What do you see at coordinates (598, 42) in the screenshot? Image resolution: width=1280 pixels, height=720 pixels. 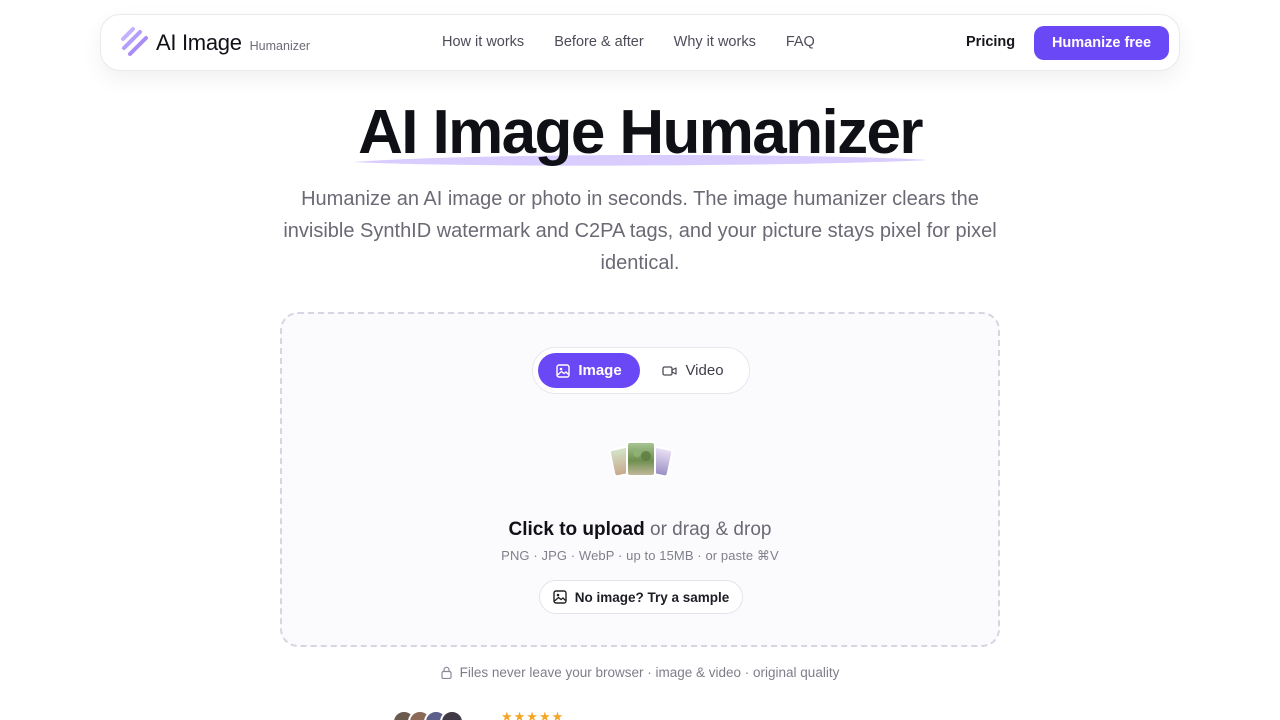 I see `nav-link-before-after: Before & after` at bounding box center [598, 42].